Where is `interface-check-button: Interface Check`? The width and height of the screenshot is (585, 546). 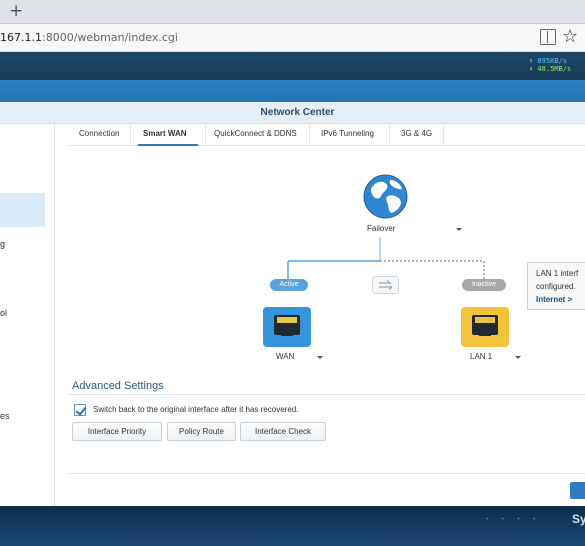 interface-check-button: Interface Check is located at coordinates (283, 431).